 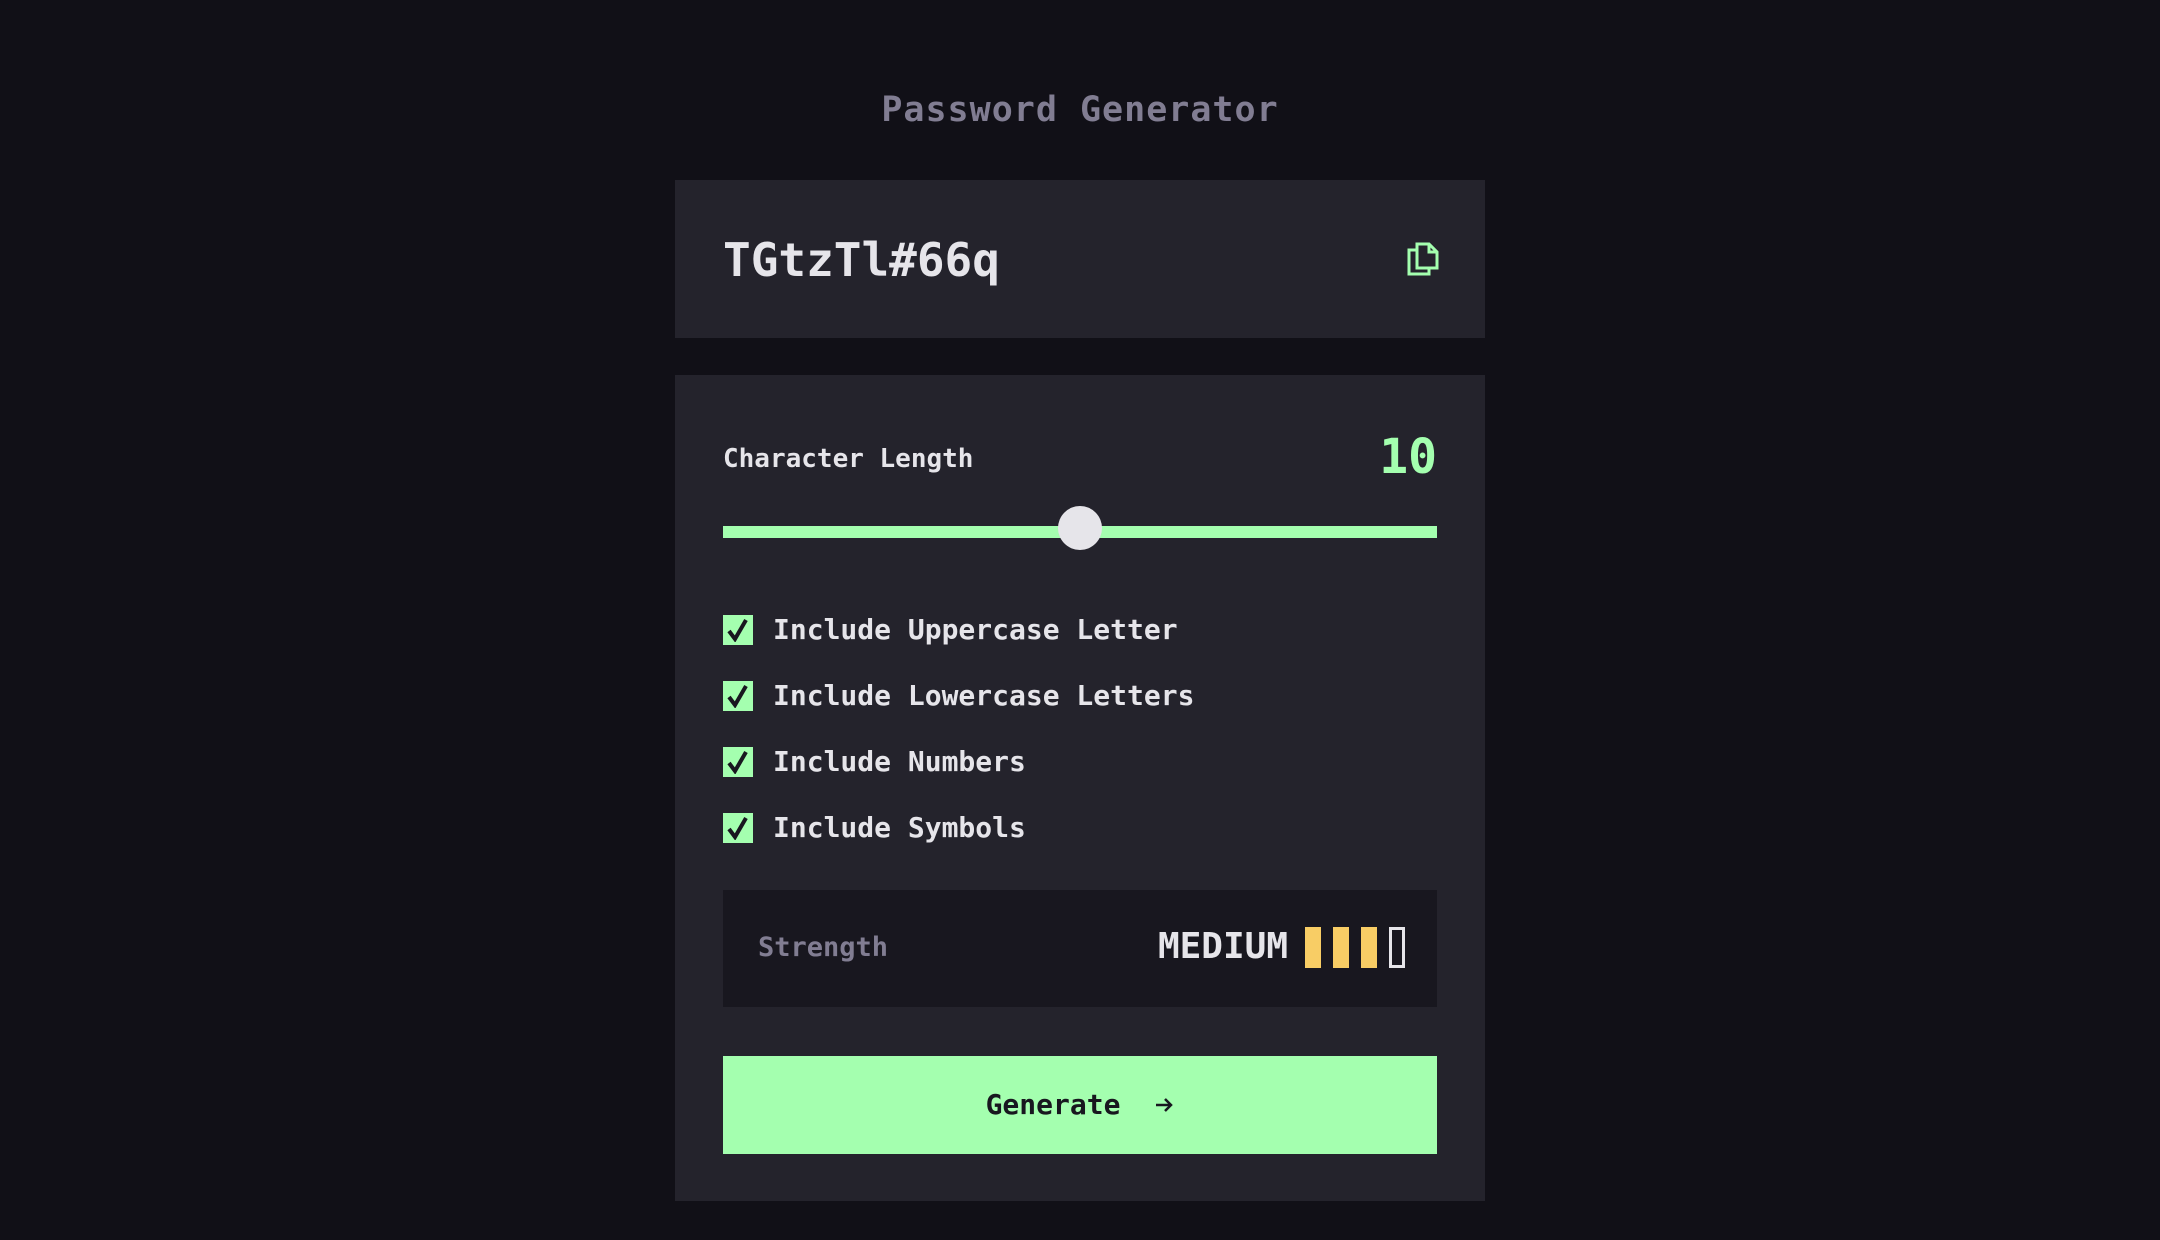 What do you see at coordinates (1408, 457) in the screenshot?
I see `character-length-value: 10` at bounding box center [1408, 457].